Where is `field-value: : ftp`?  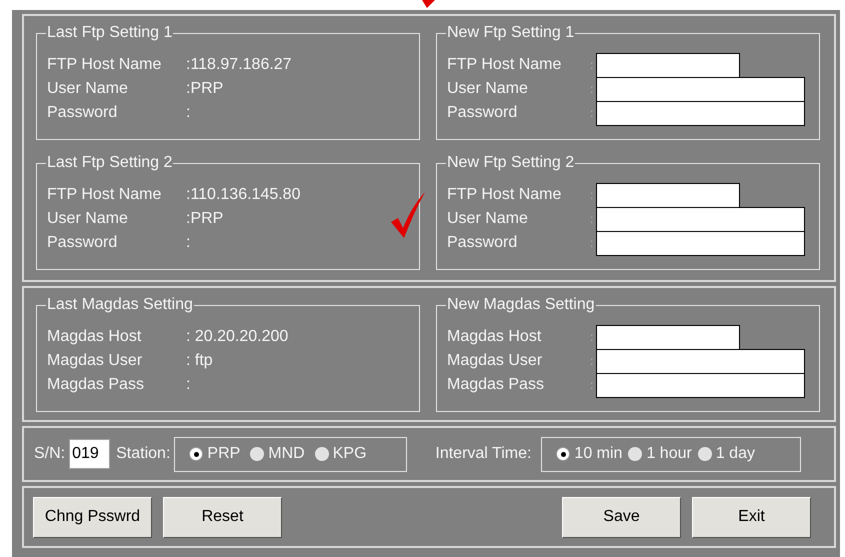 field-value: : ftp is located at coordinates (199, 361).